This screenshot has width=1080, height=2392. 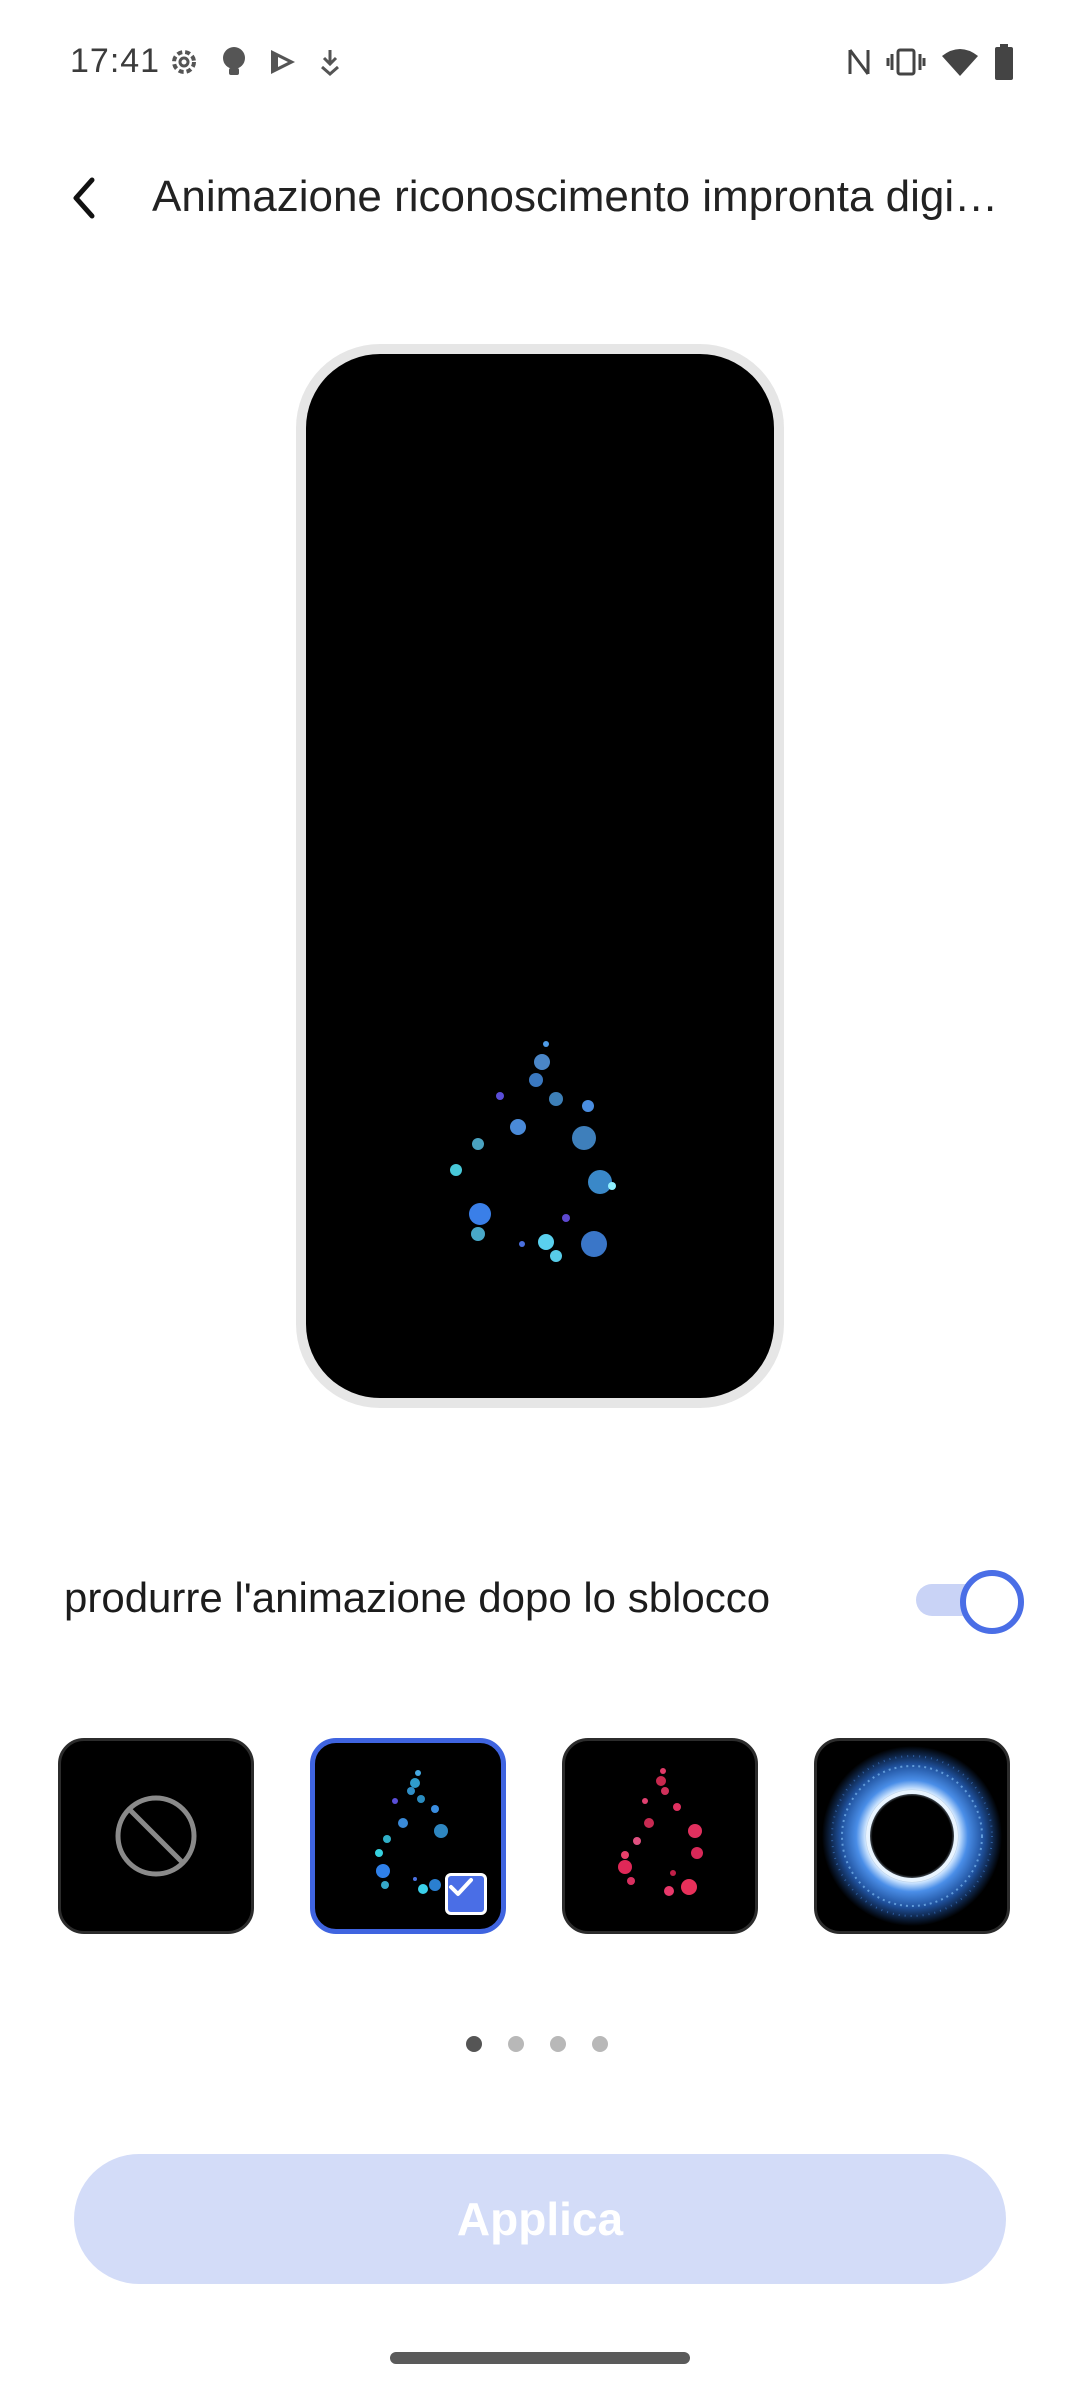 What do you see at coordinates (540, 1838) in the screenshot?
I see `animation-options` at bounding box center [540, 1838].